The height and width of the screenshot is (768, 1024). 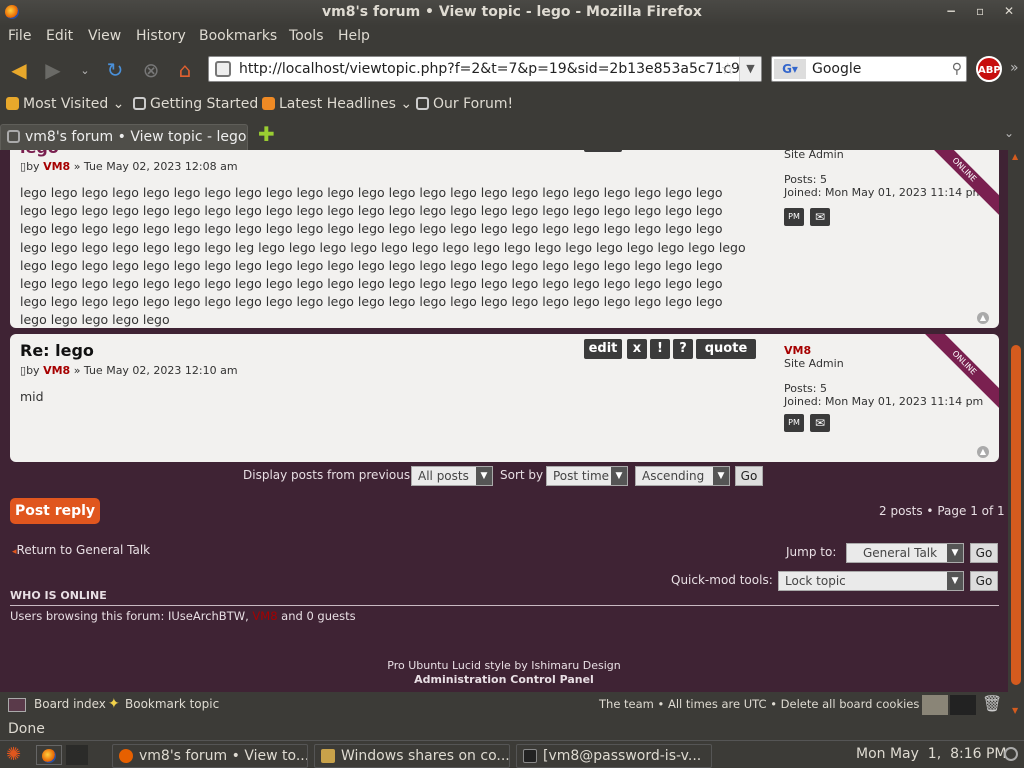 I want to click on trash-icon: 🗑, so click(x=992, y=705).